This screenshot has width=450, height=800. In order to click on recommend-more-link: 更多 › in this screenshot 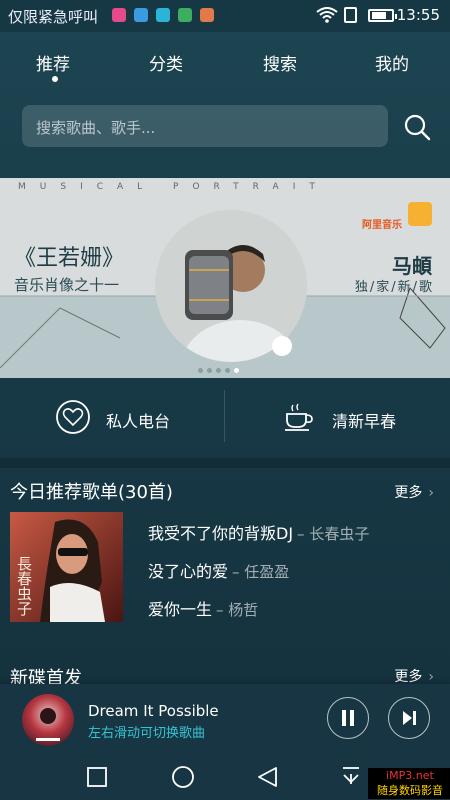, I will do `click(414, 492)`.